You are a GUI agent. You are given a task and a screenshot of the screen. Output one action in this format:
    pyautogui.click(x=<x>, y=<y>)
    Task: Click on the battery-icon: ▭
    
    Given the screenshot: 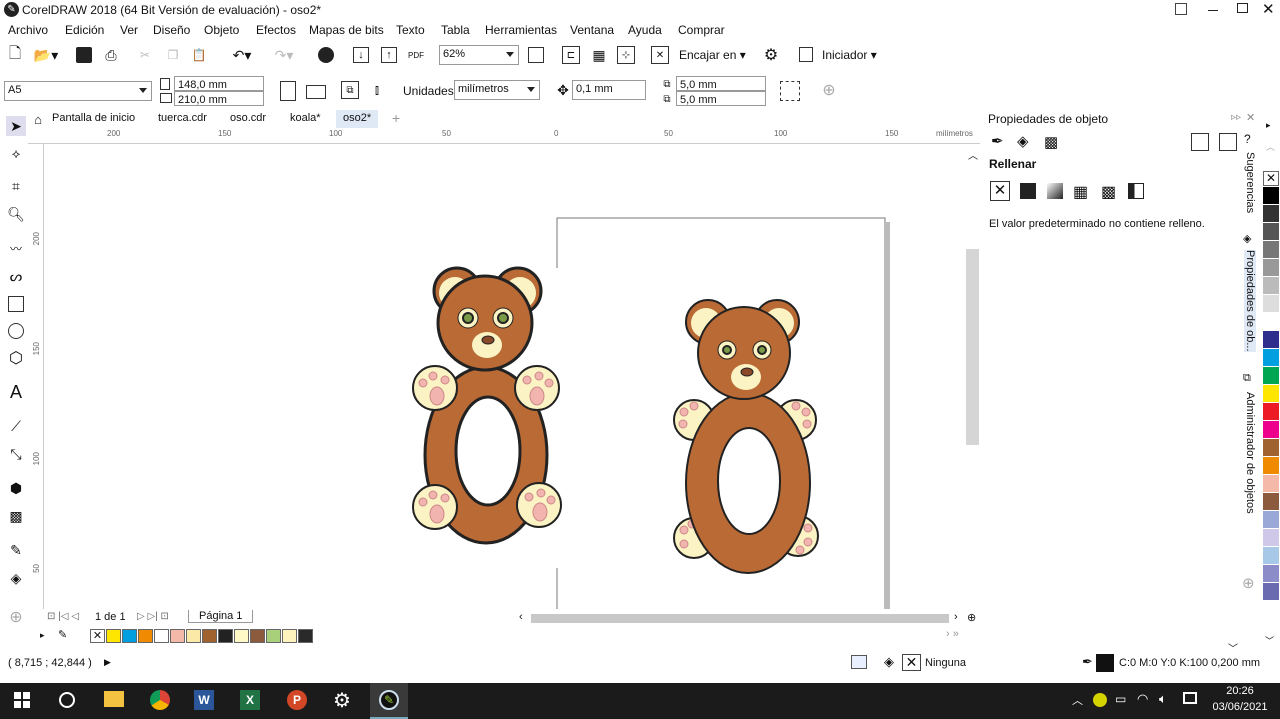 What is the action you would take?
    pyautogui.click(x=1120, y=699)
    